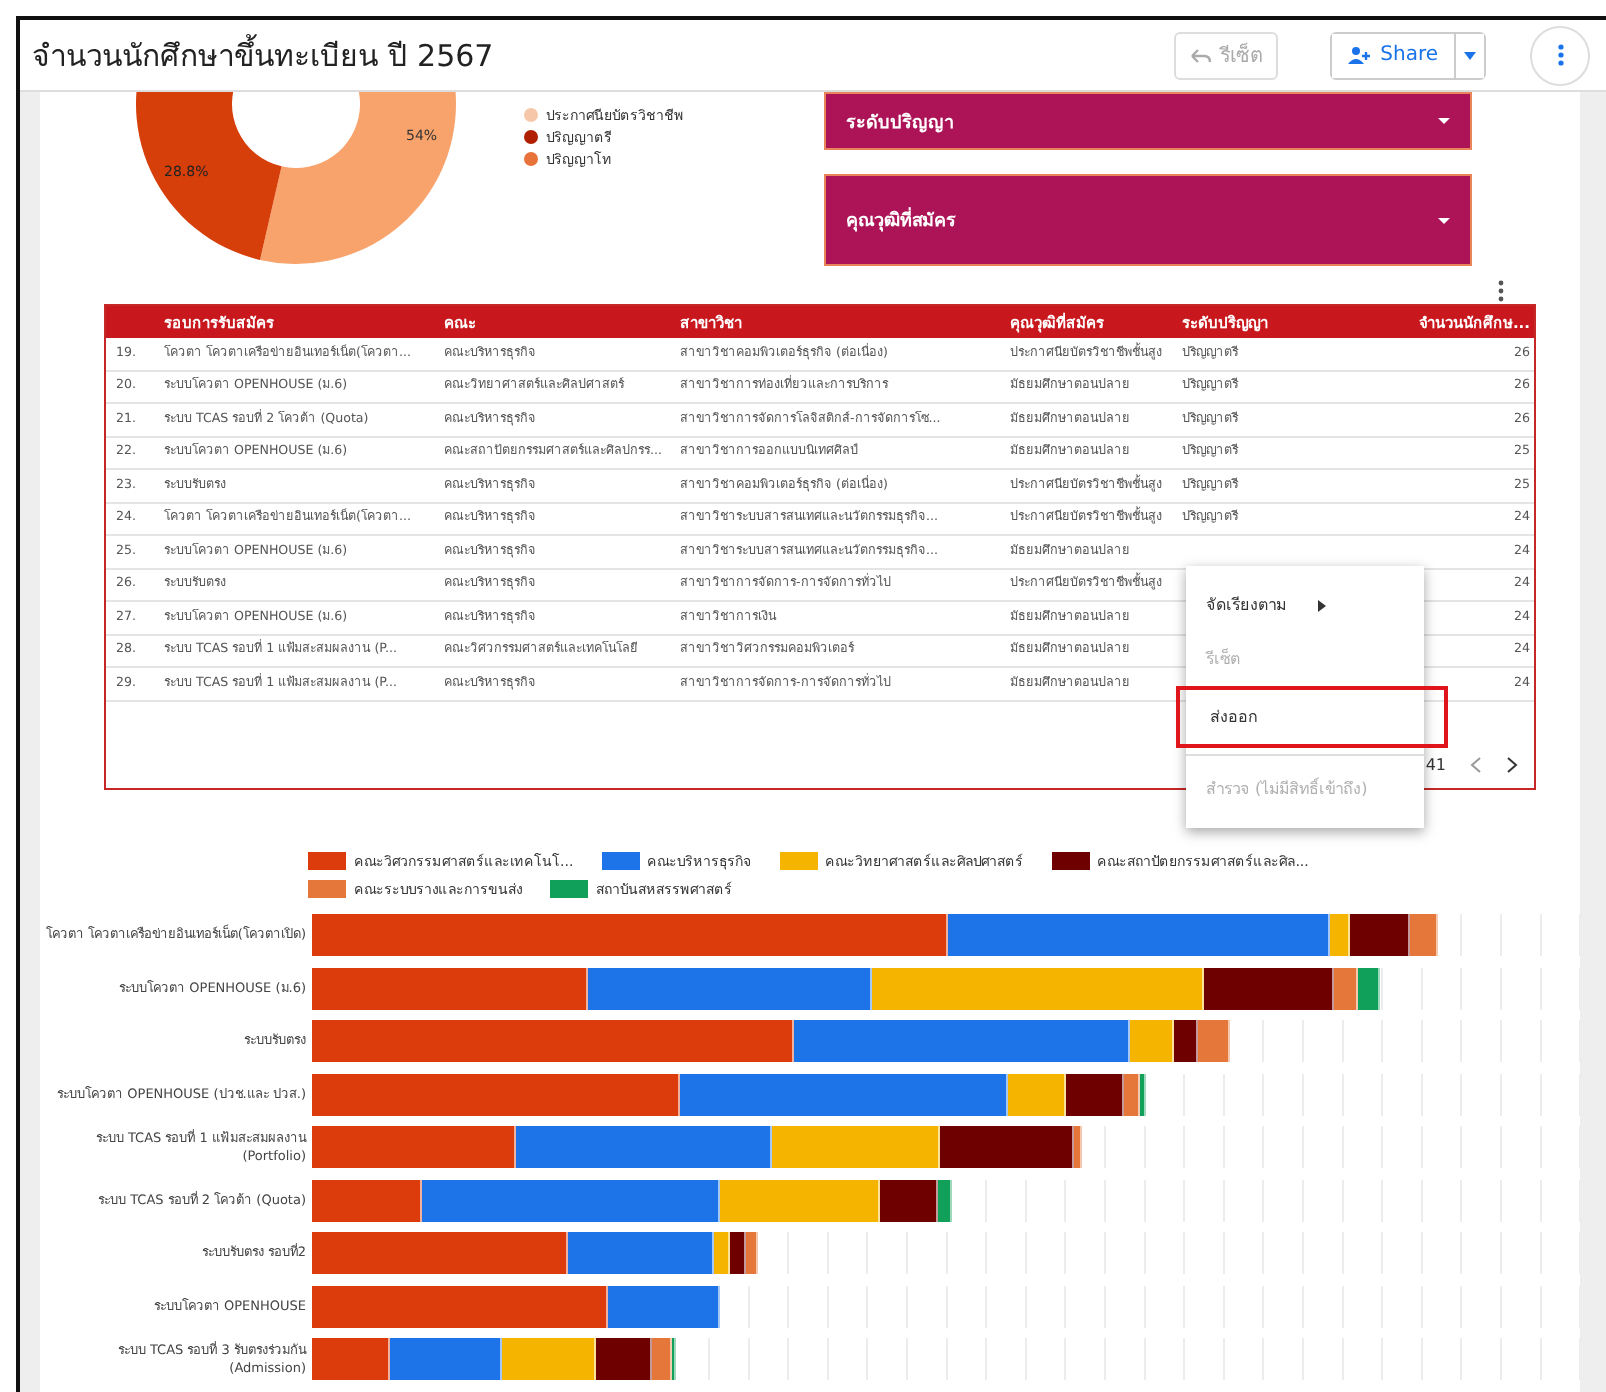 The image size is (1606, 1392). What do you see at coordinates (1305, 605) in the screenshot?
I see `menu-item: จัดเรียงตาม` at bounding box center [1305, 605].